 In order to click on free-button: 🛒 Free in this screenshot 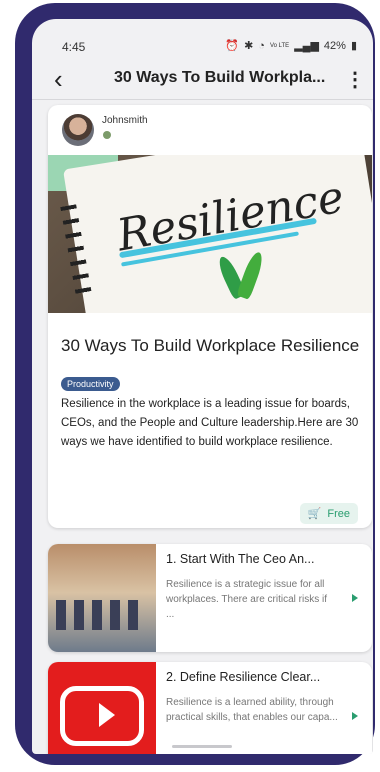, I will do `click(328, 513)`.